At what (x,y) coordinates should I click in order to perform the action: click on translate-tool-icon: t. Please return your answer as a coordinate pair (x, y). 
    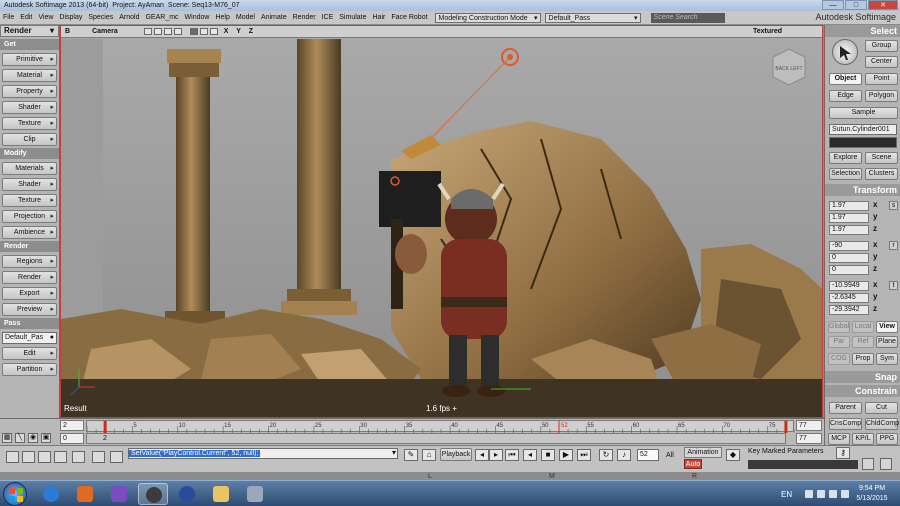
    Looking at the image, I should click on (893, 285).